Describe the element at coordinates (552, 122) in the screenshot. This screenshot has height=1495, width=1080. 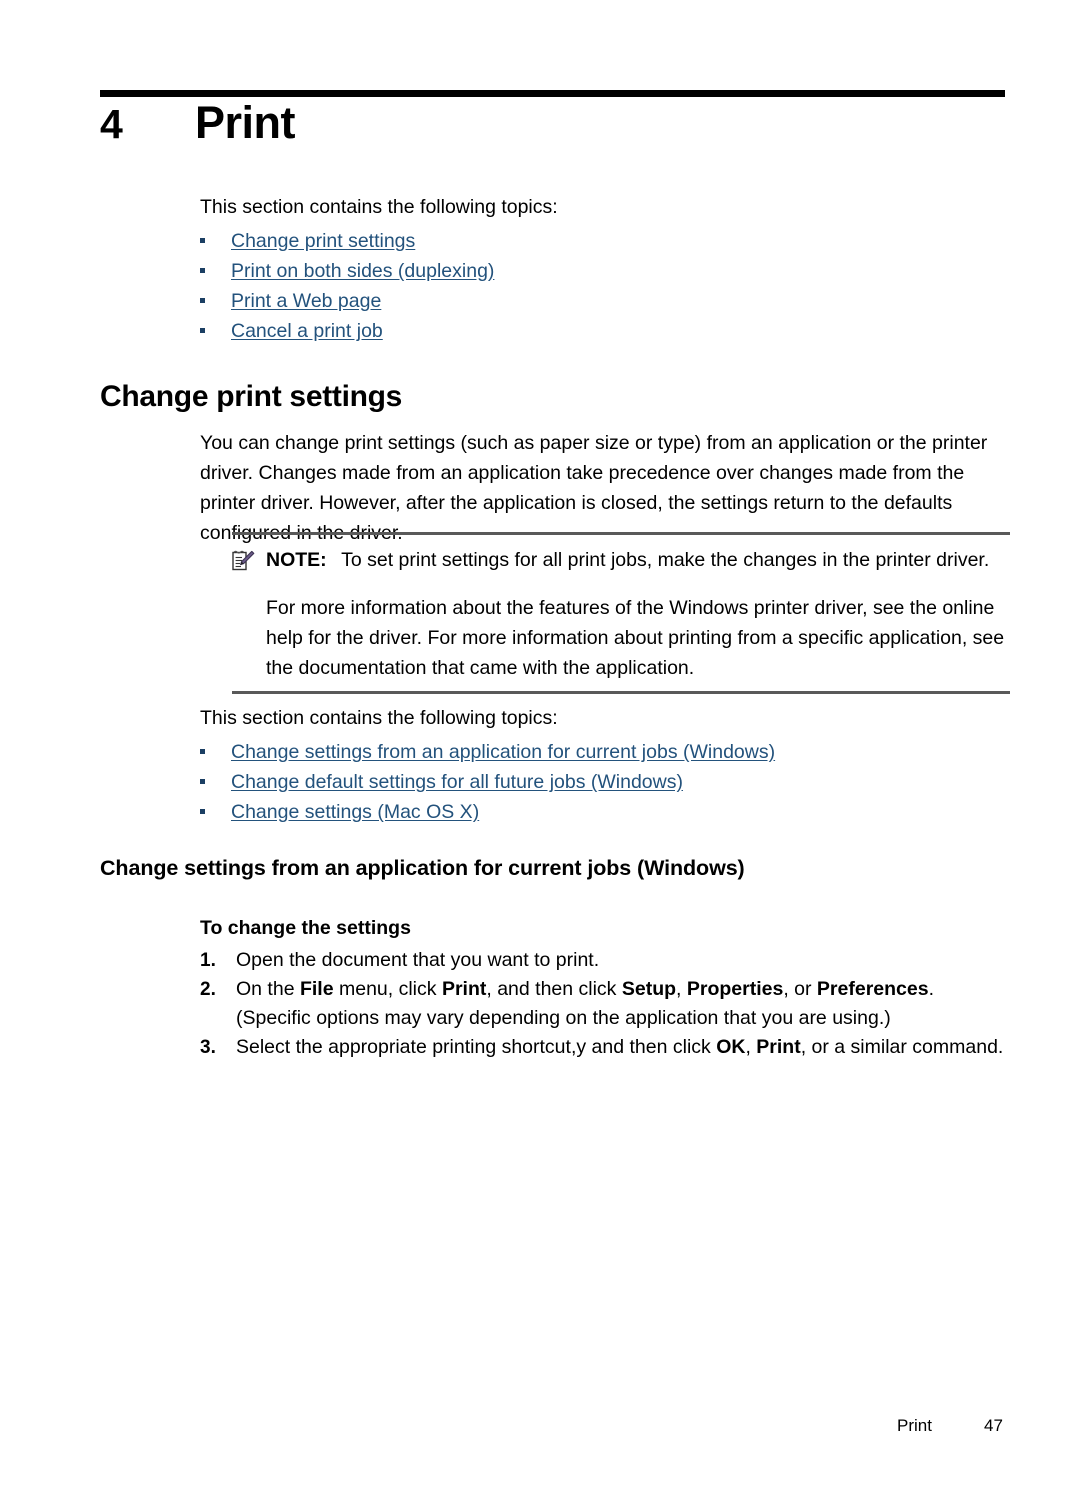
I see `chapter-heading: 4 Print` at that location.